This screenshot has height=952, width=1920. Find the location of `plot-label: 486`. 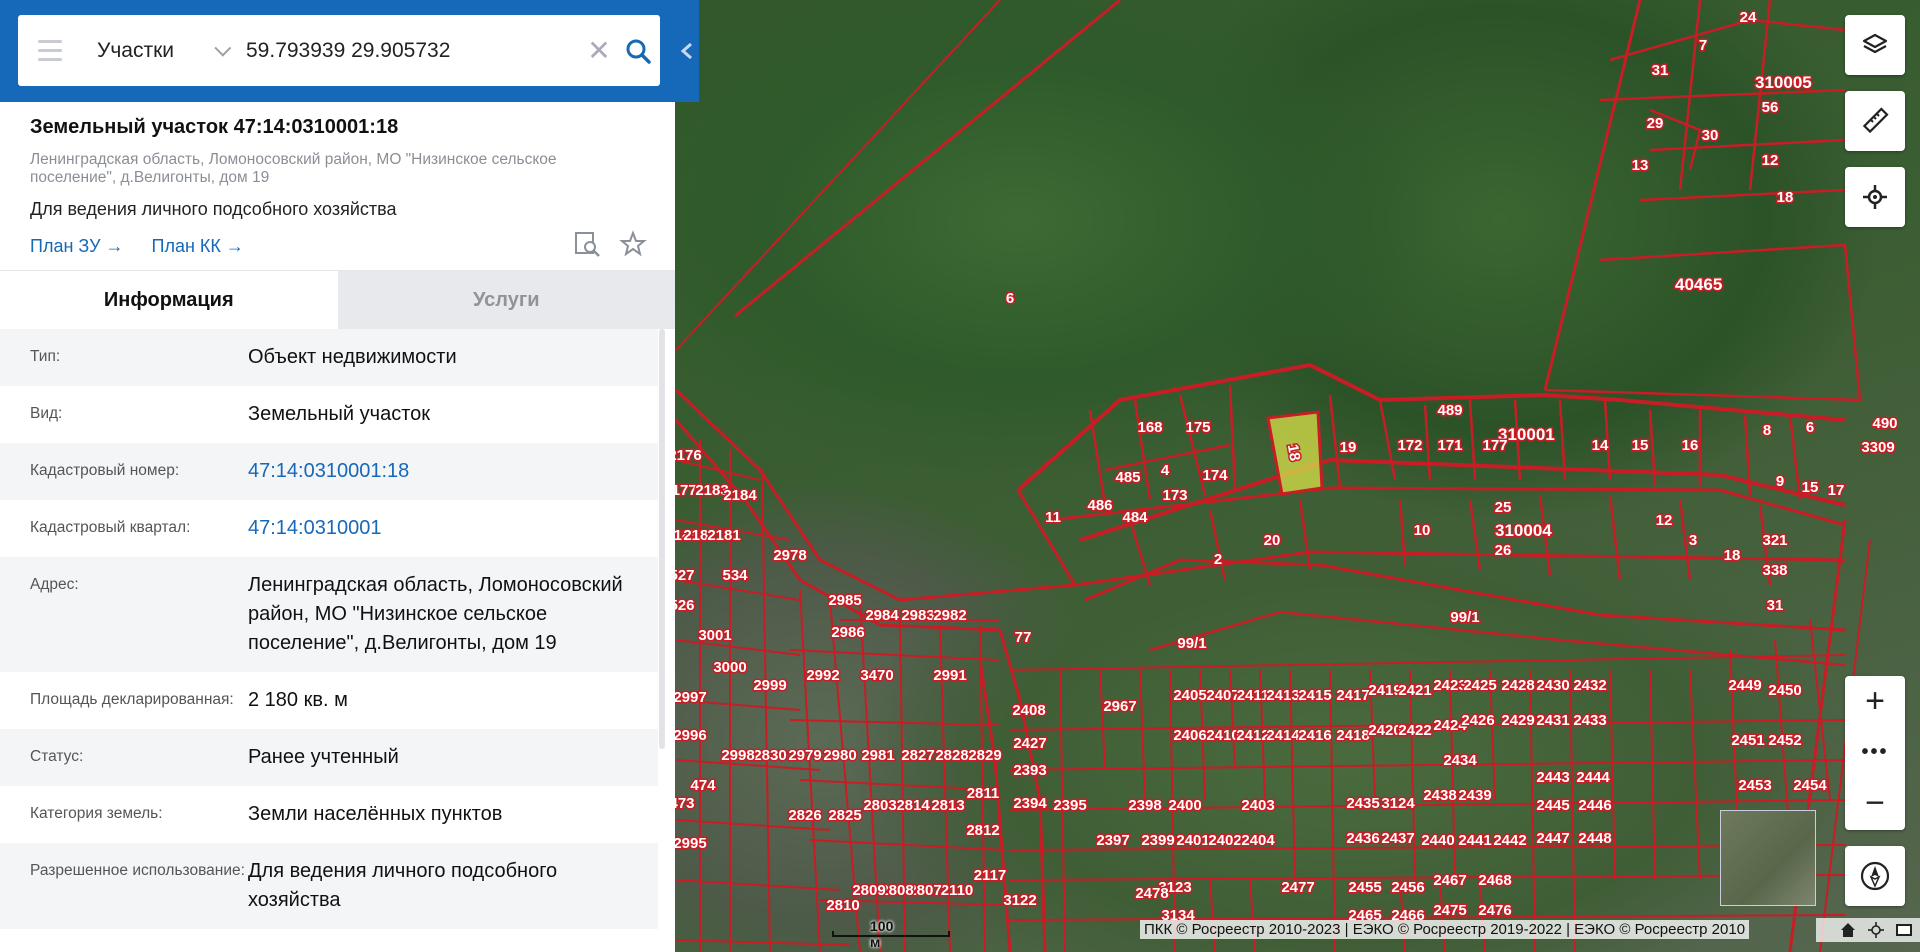

plot-label: 486 is located at coordinates (1099, 505).